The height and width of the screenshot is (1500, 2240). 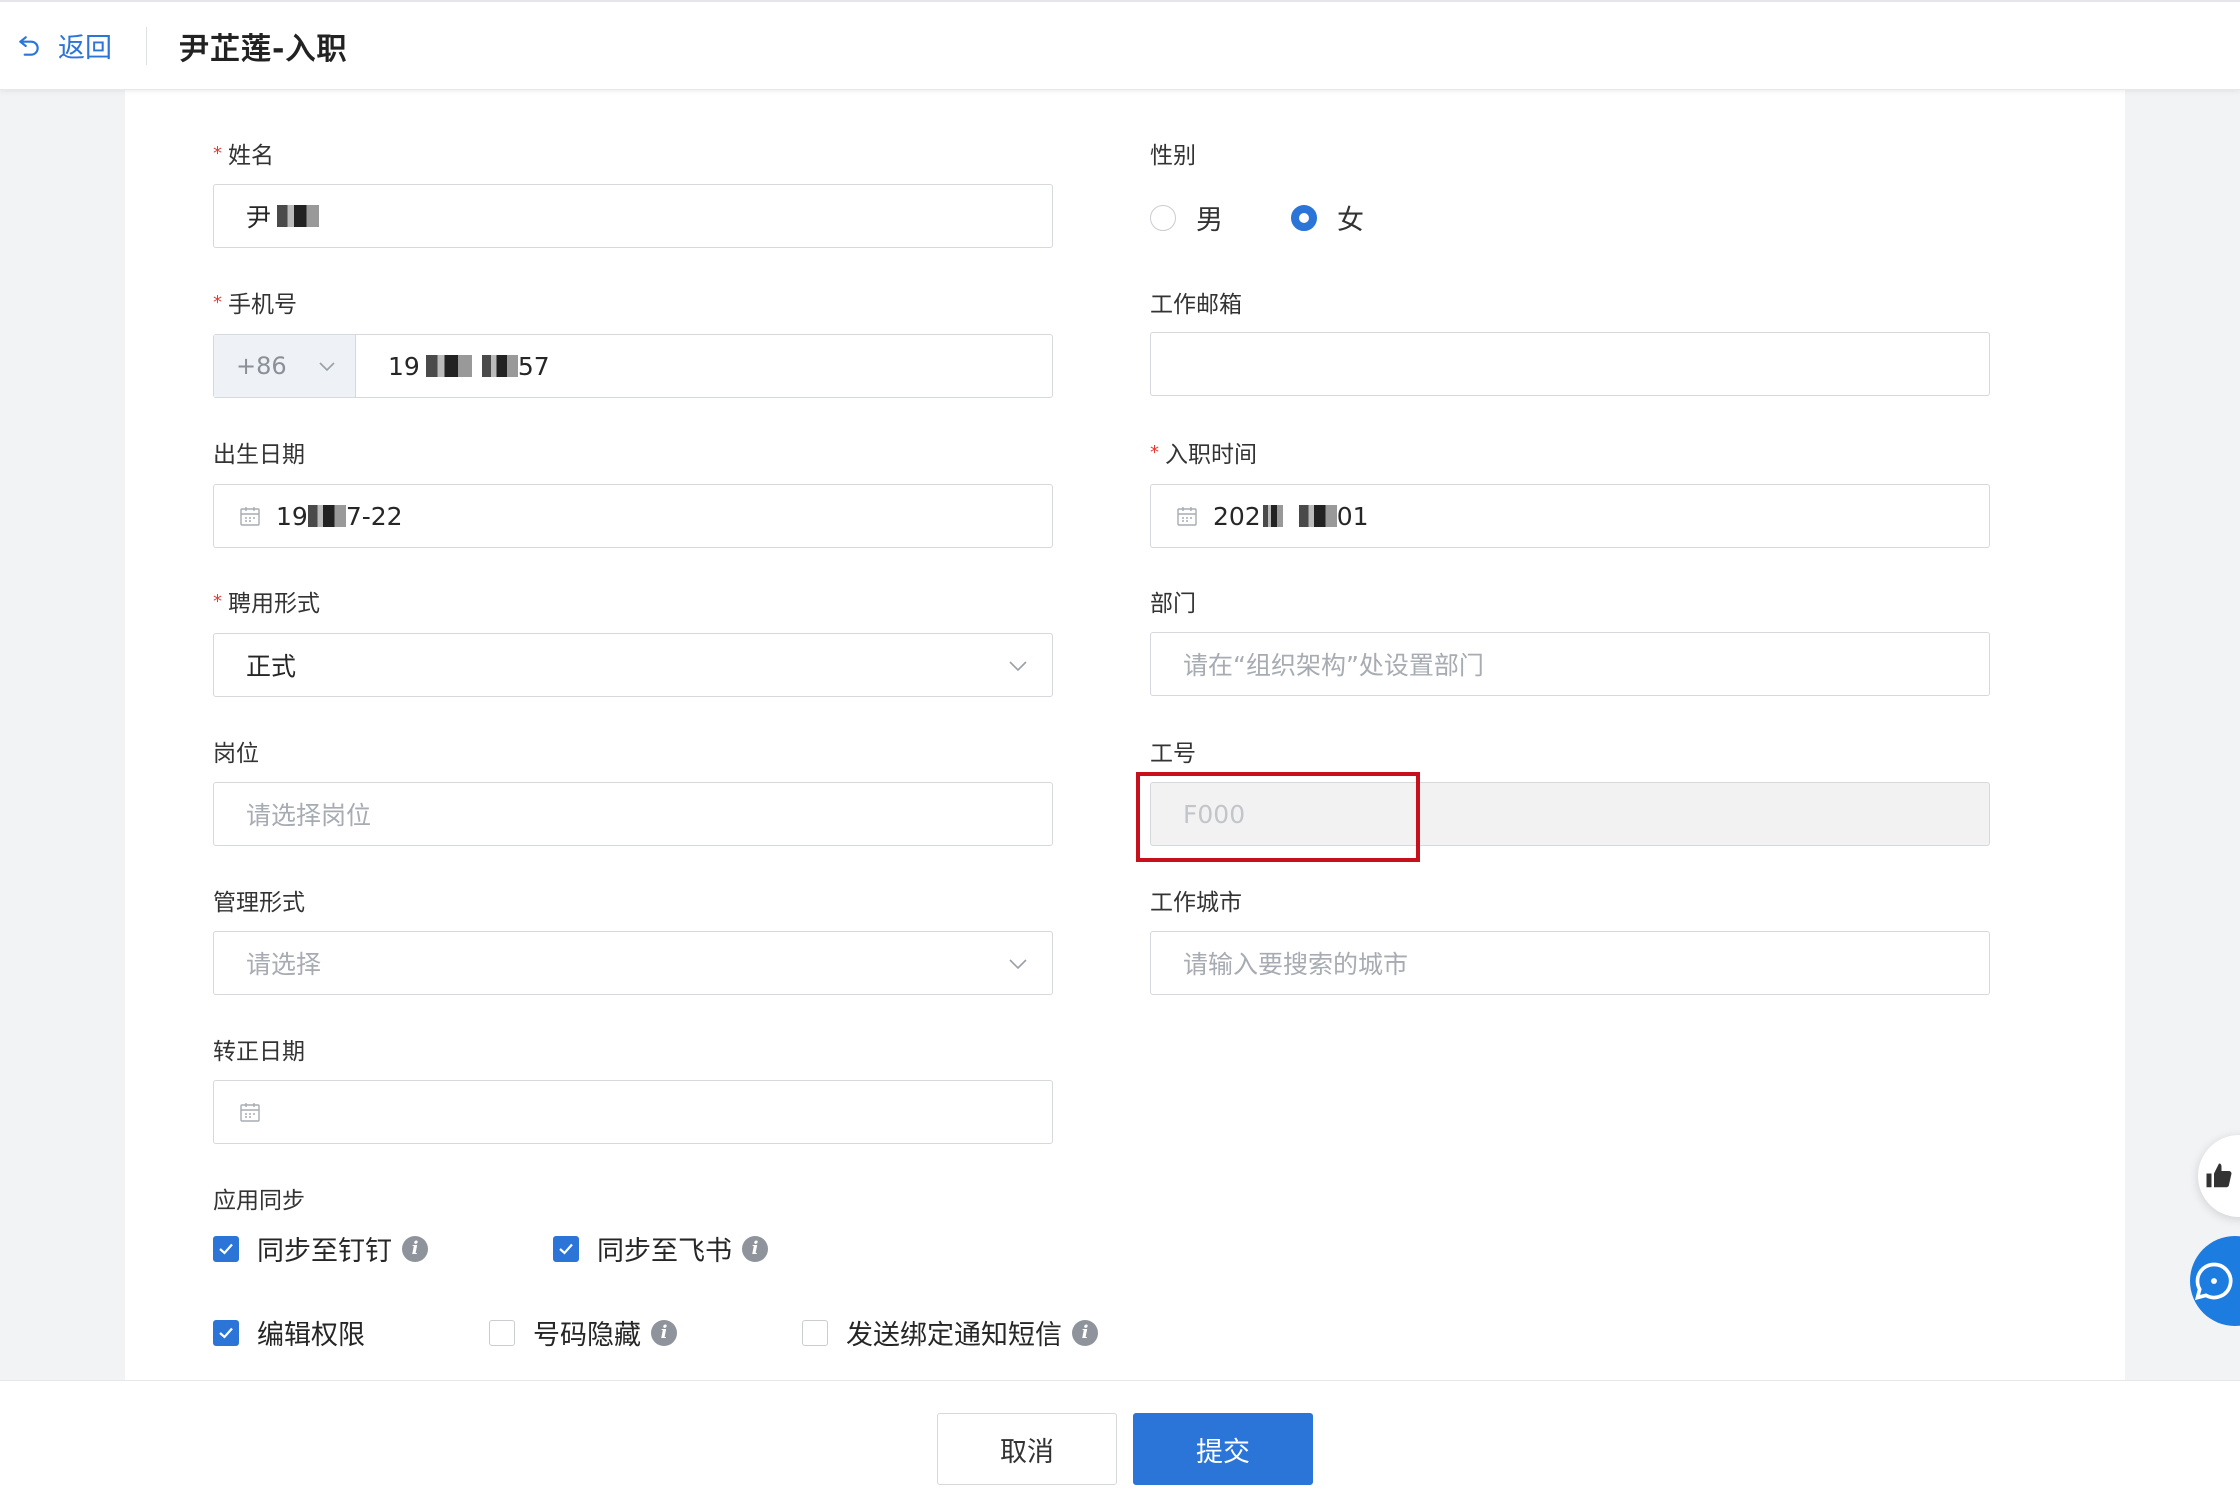 I want to click on sync-dingtalk-checkbox: 同步至钉钉 i, so click(x=320, y=1248).